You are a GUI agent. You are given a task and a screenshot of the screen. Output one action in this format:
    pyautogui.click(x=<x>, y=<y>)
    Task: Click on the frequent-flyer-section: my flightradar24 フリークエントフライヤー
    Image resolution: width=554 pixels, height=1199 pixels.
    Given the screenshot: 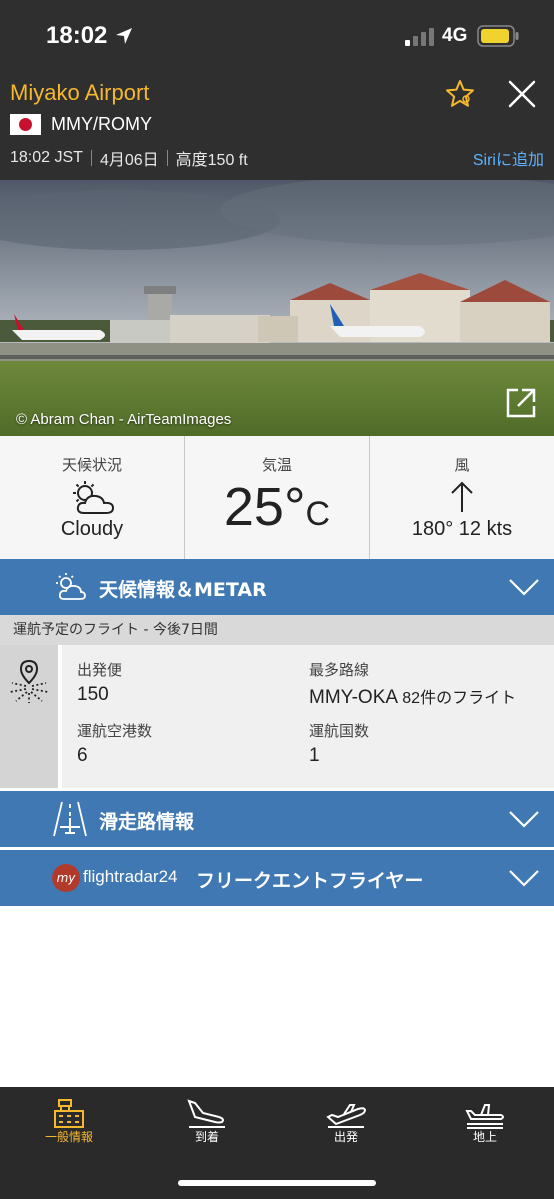 What is the action you would take?
    pyautogui.click(x=277, y=878)
    